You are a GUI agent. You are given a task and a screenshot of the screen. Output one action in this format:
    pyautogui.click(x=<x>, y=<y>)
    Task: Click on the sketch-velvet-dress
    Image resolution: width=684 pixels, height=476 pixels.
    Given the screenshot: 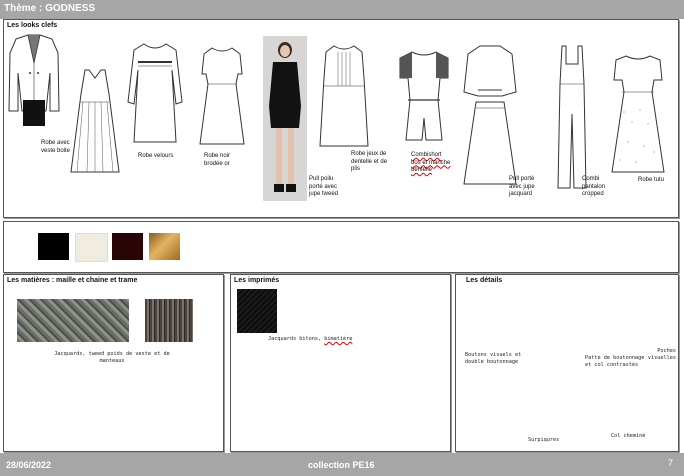 What is the action you would take?
    pyautogui.click(x=155, y=93)
    